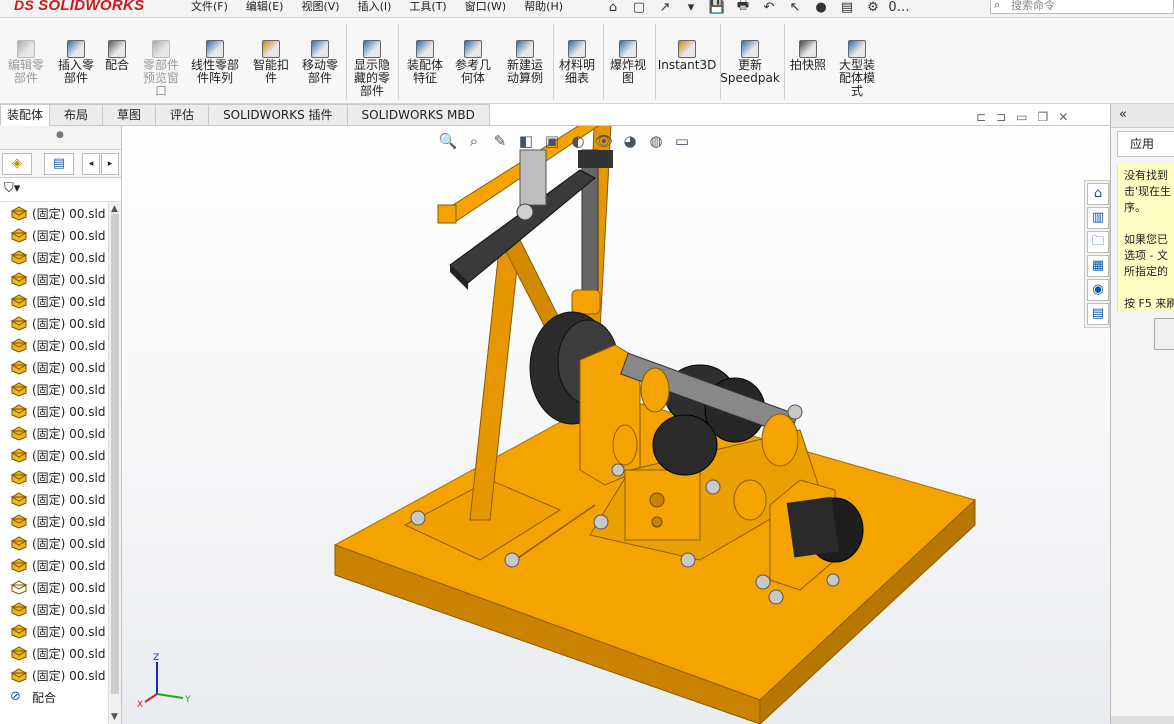  Describe the element at coordinates (1098, 266) in the screenshot. I see `view-palette-icon: ▦` at that location.